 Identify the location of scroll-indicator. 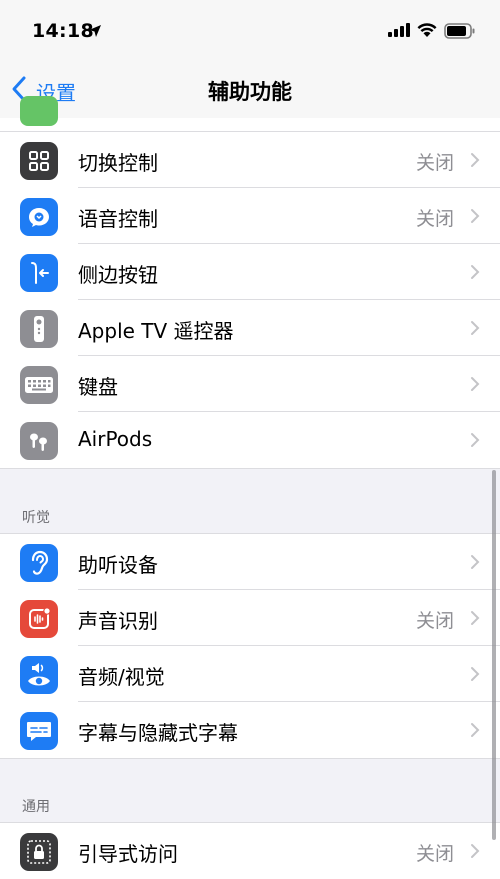
(494, 655).